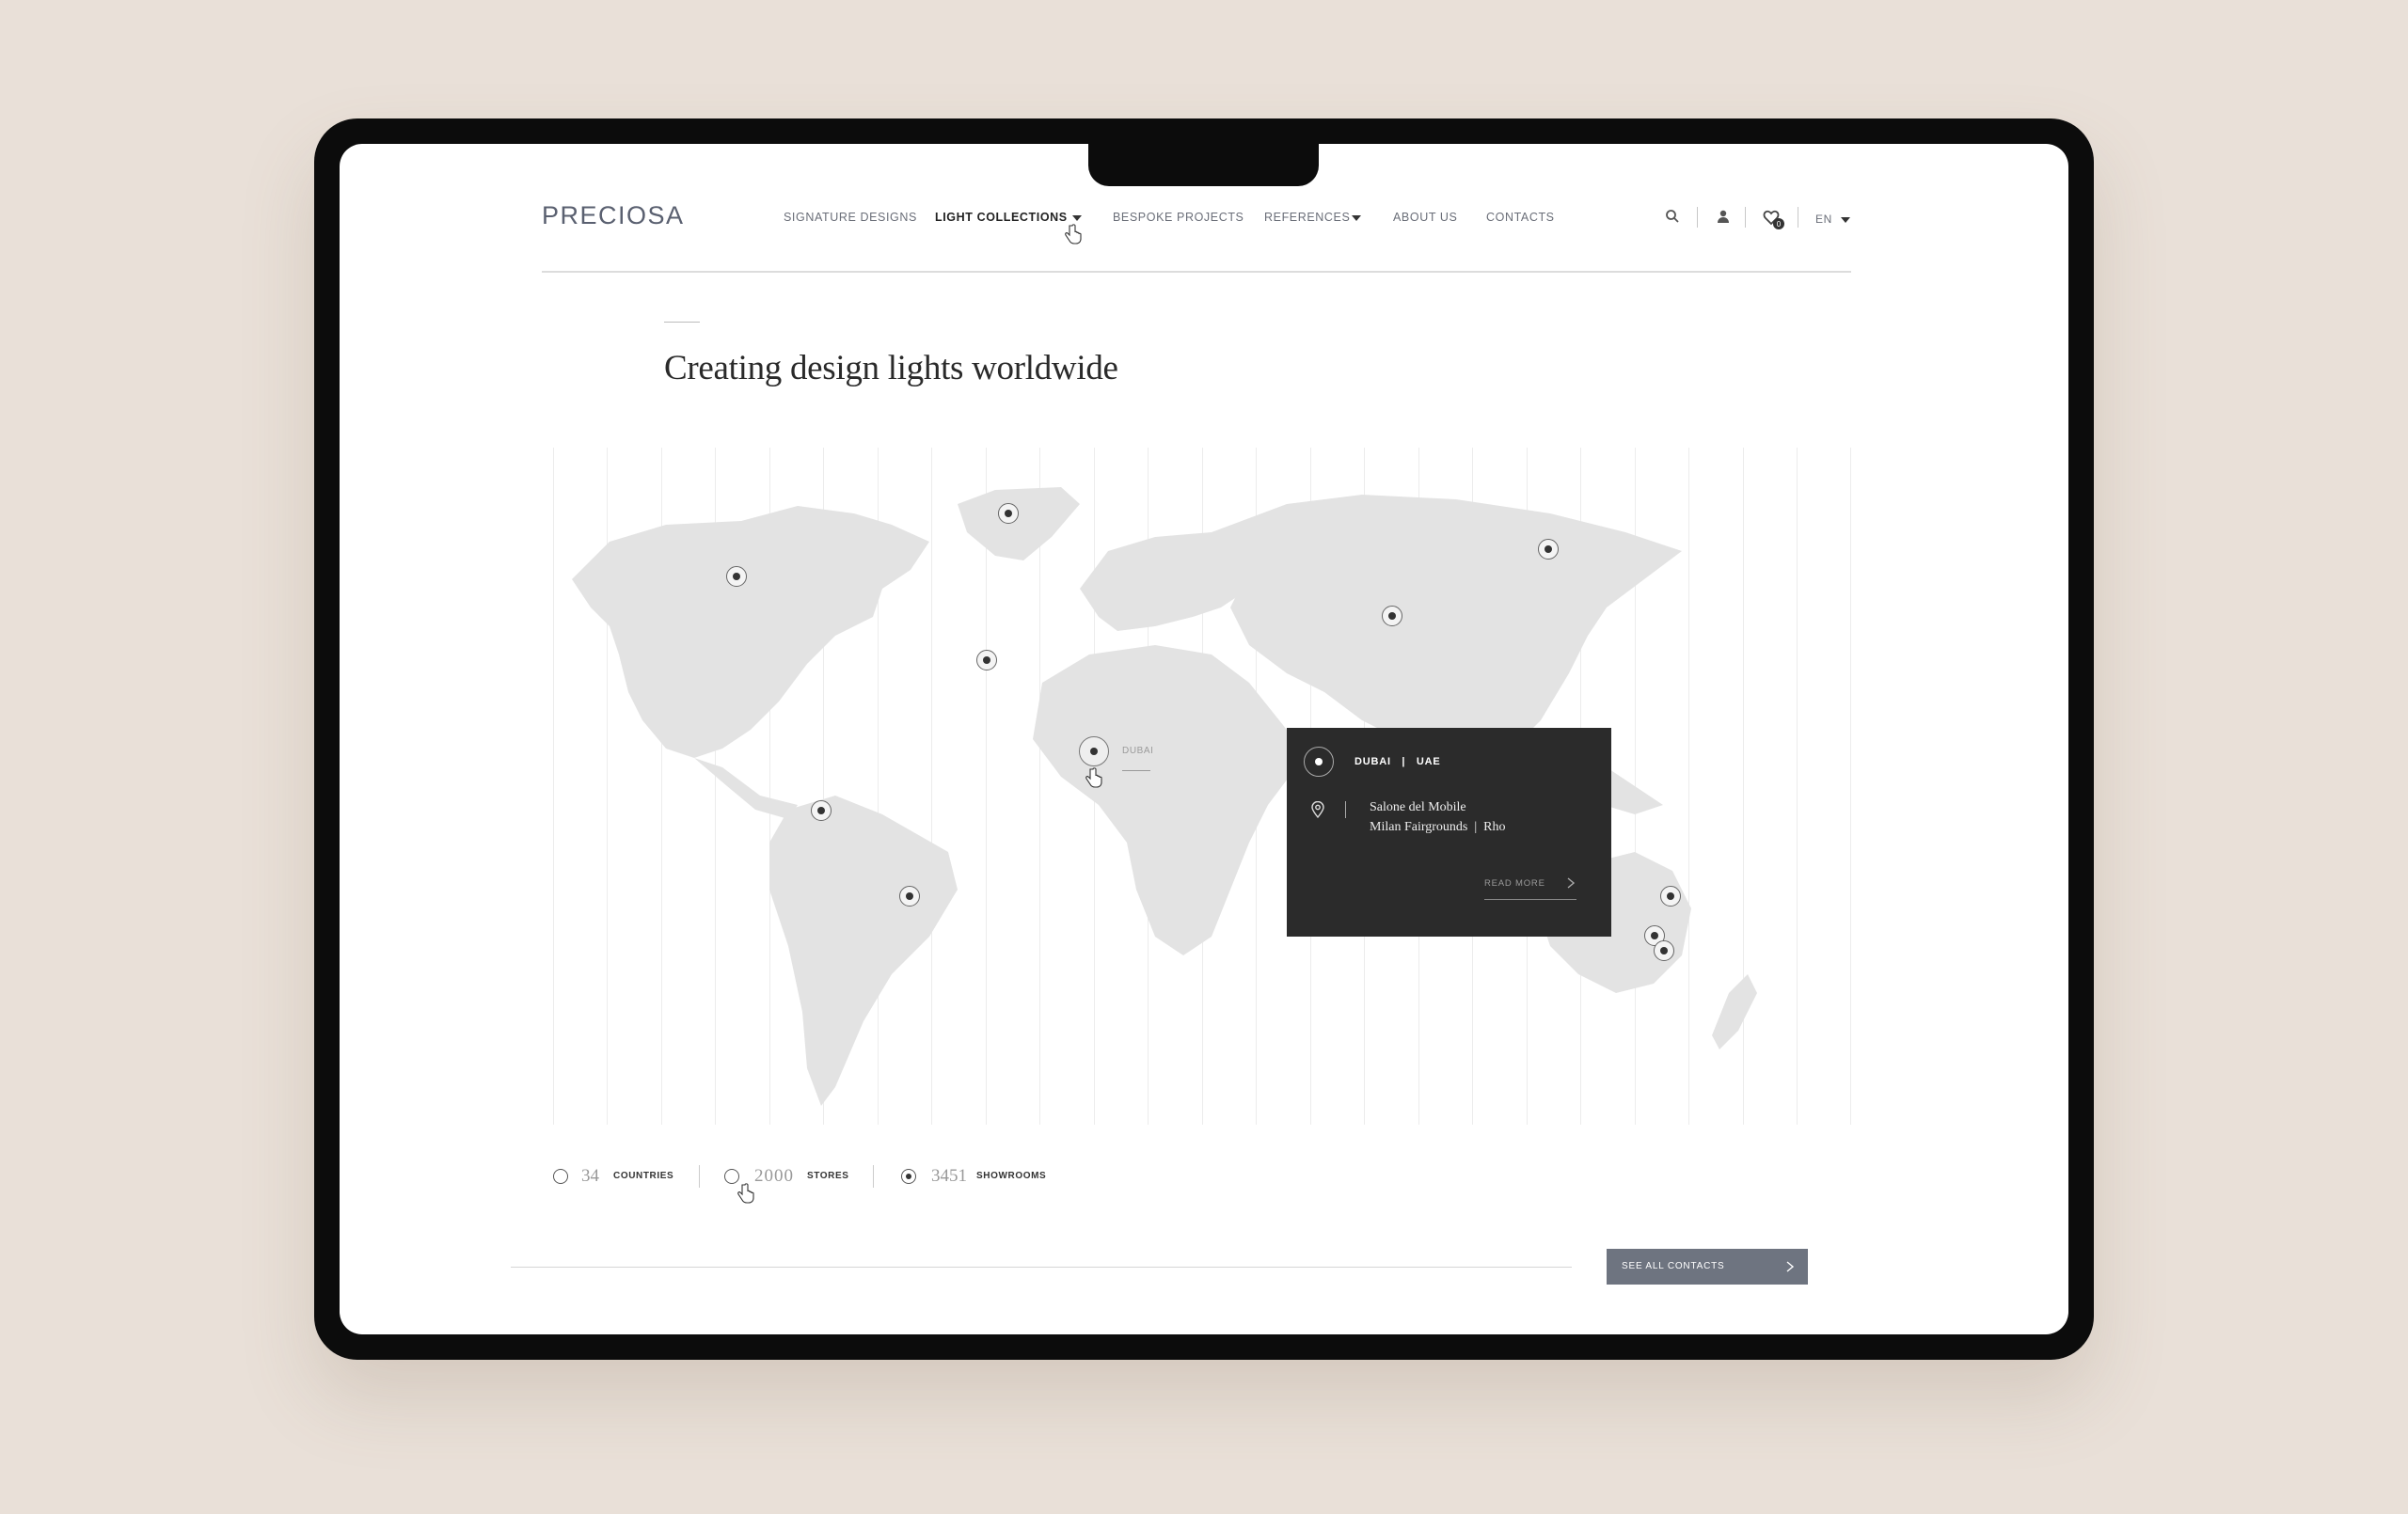  What do you see at coordinates (851, 218) in the screenshot?
I see `nav-signature-designs: SIGNATURE DESIGNS` at bounding box center [851, 218].